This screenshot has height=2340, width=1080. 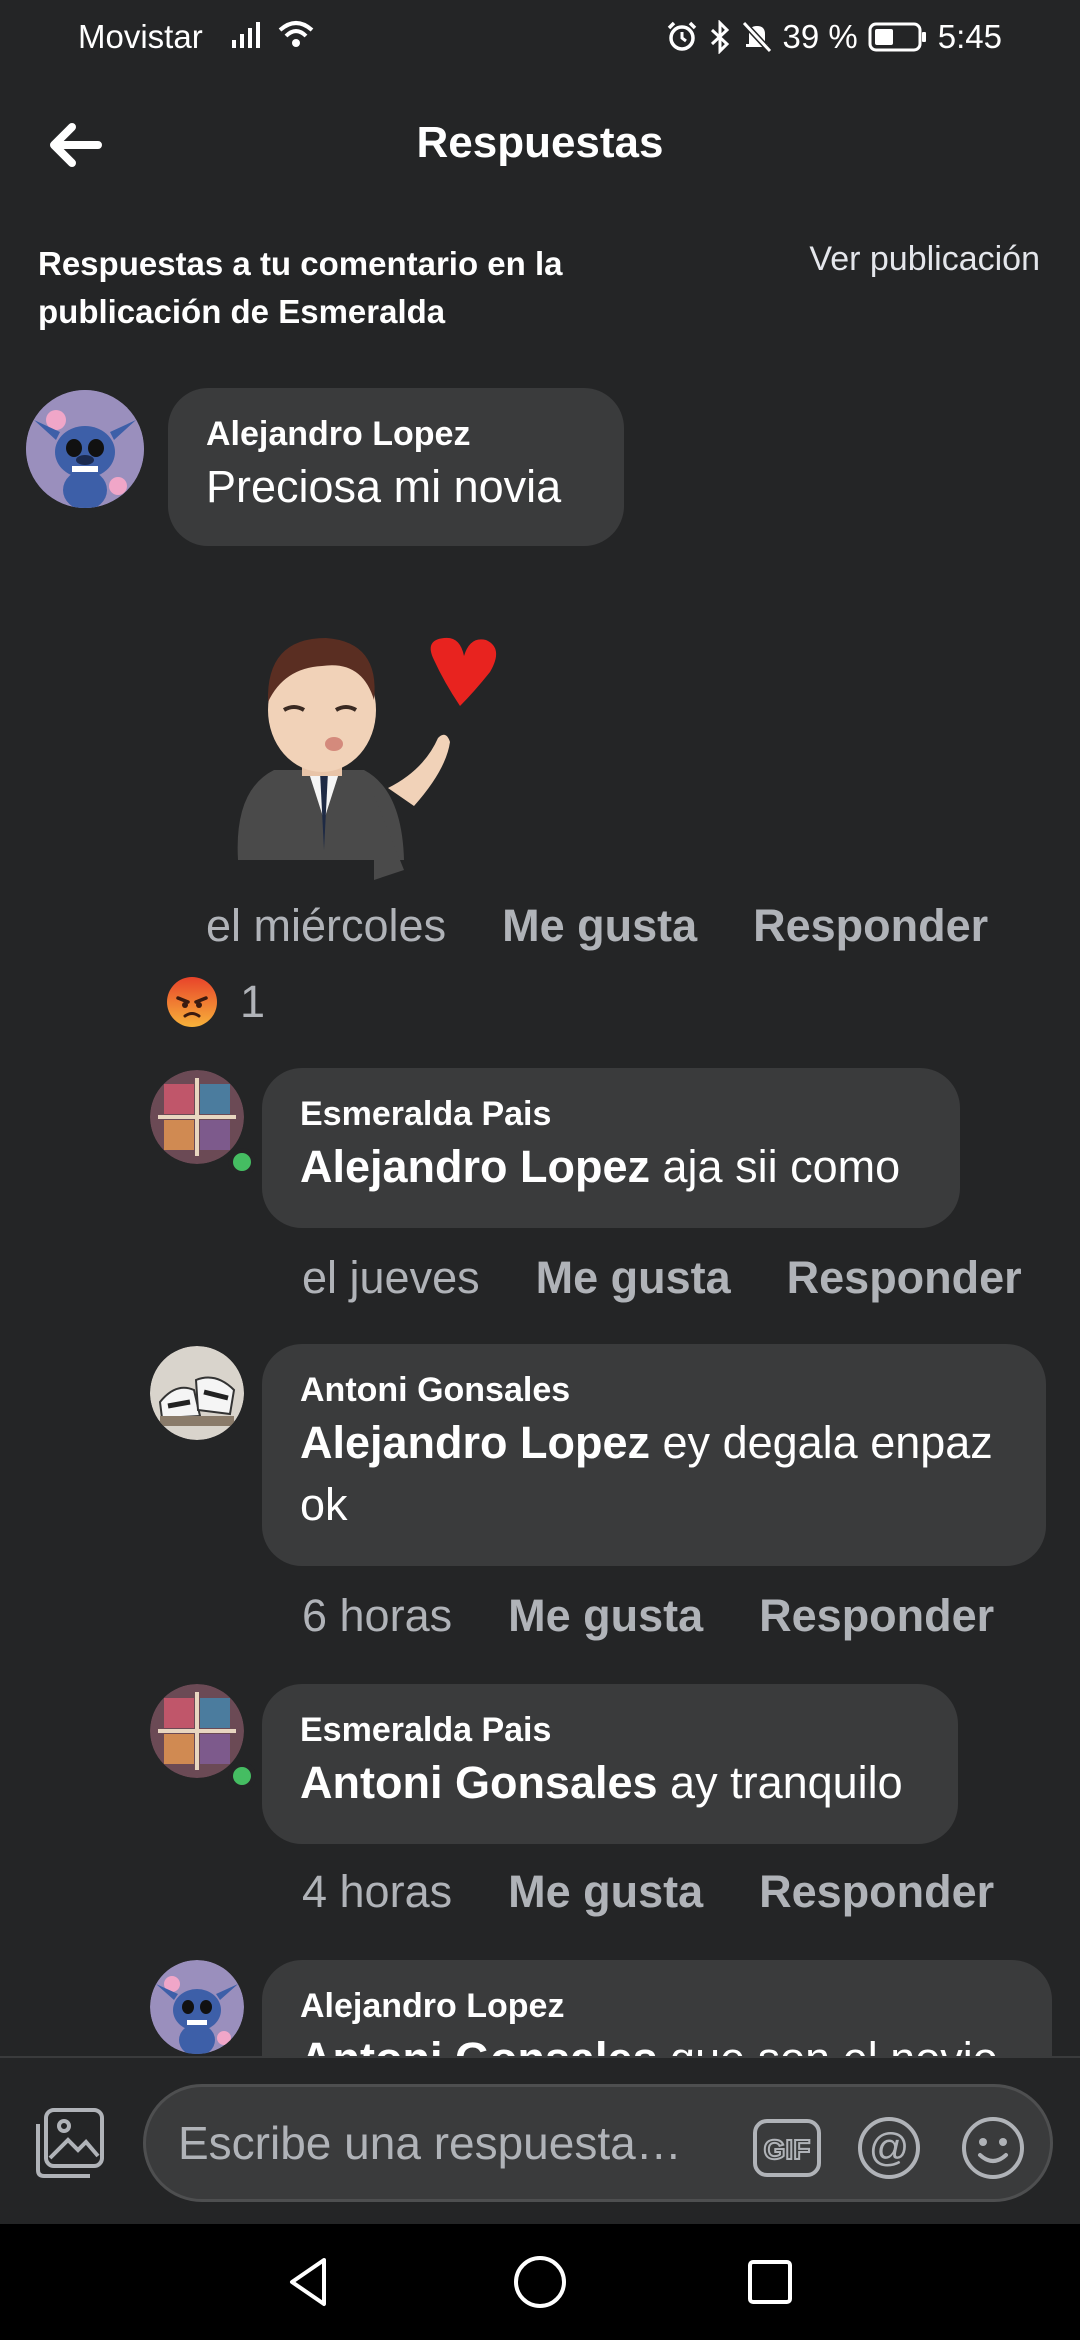 I want to click on battery-percent: 39 %, so click(x=820, y=36).